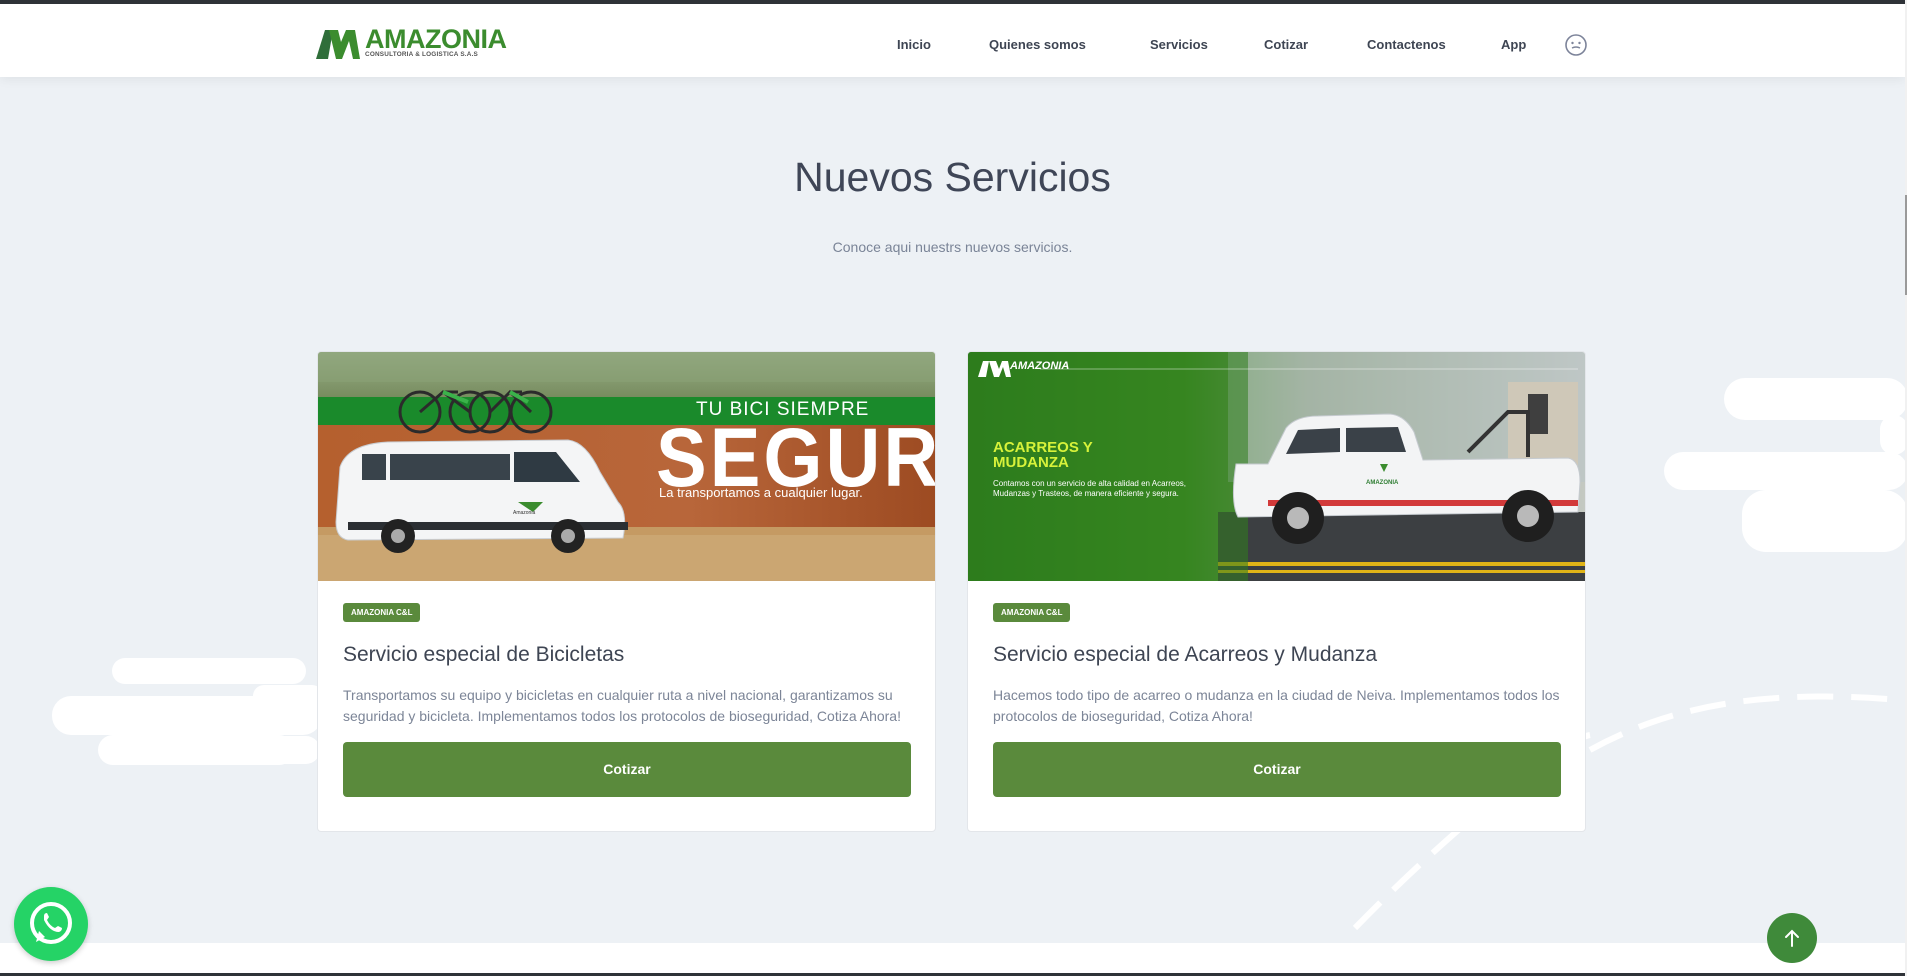 This screenshot has height=976, width=1907. I want to click on nav-app: App, so click(1513, 44).